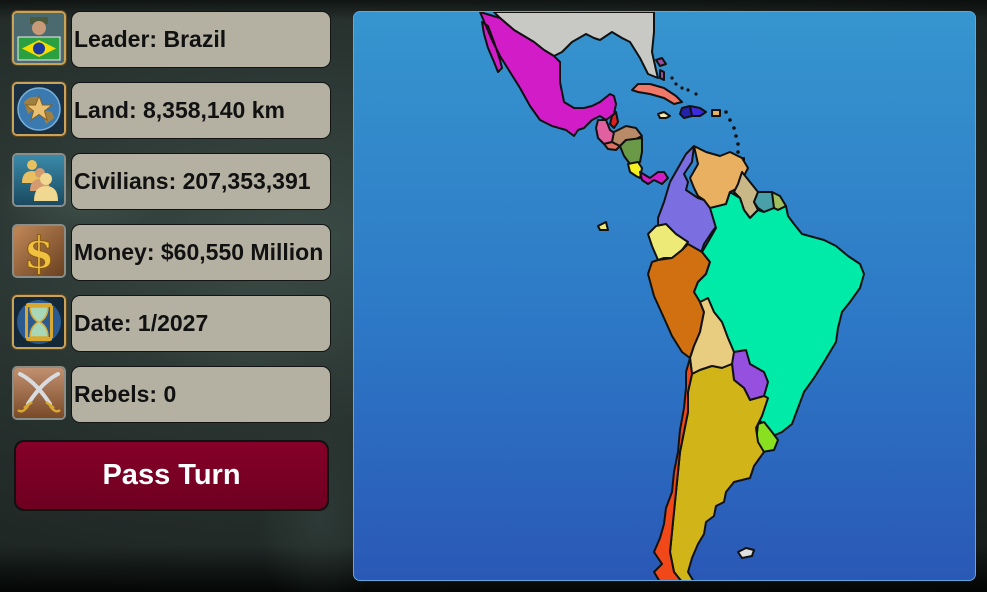  Describe the element at coordinates (698, 111) in the screenshot. I see `country-dominican-republic` at that location.